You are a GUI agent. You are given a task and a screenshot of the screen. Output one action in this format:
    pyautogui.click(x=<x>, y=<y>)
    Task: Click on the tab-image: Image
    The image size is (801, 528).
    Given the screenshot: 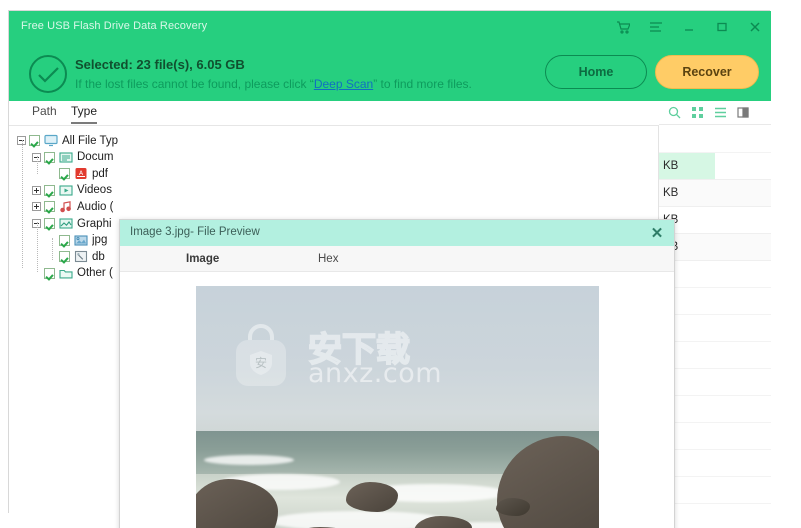 What is the action you would take?
    pyautogui.click(x=202, y=259)
    